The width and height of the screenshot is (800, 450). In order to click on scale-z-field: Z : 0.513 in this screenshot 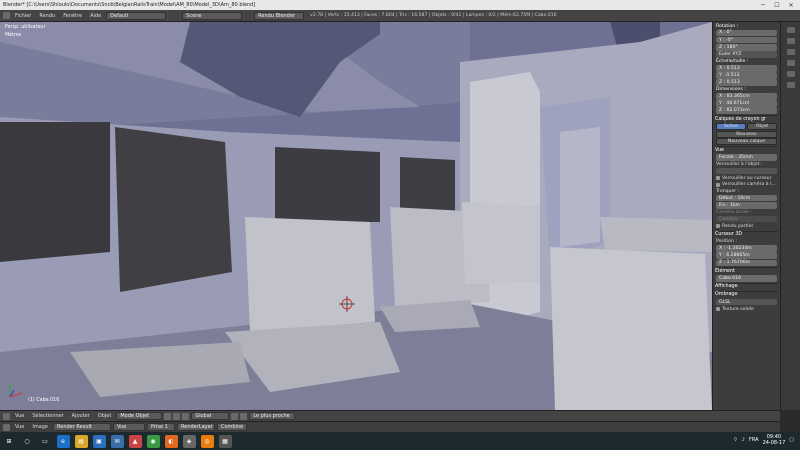, I will do `click(746, 82)`.